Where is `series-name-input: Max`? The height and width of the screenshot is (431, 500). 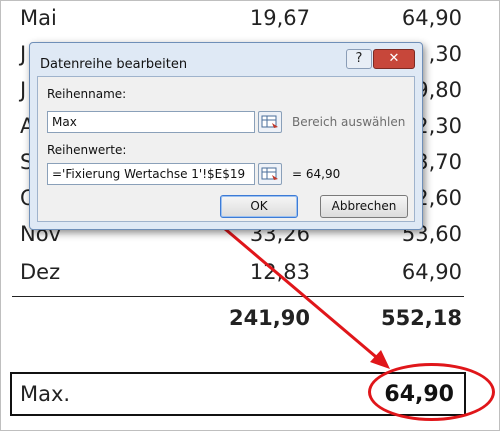
series-name-input: Max is located at coordinates (151, 122).